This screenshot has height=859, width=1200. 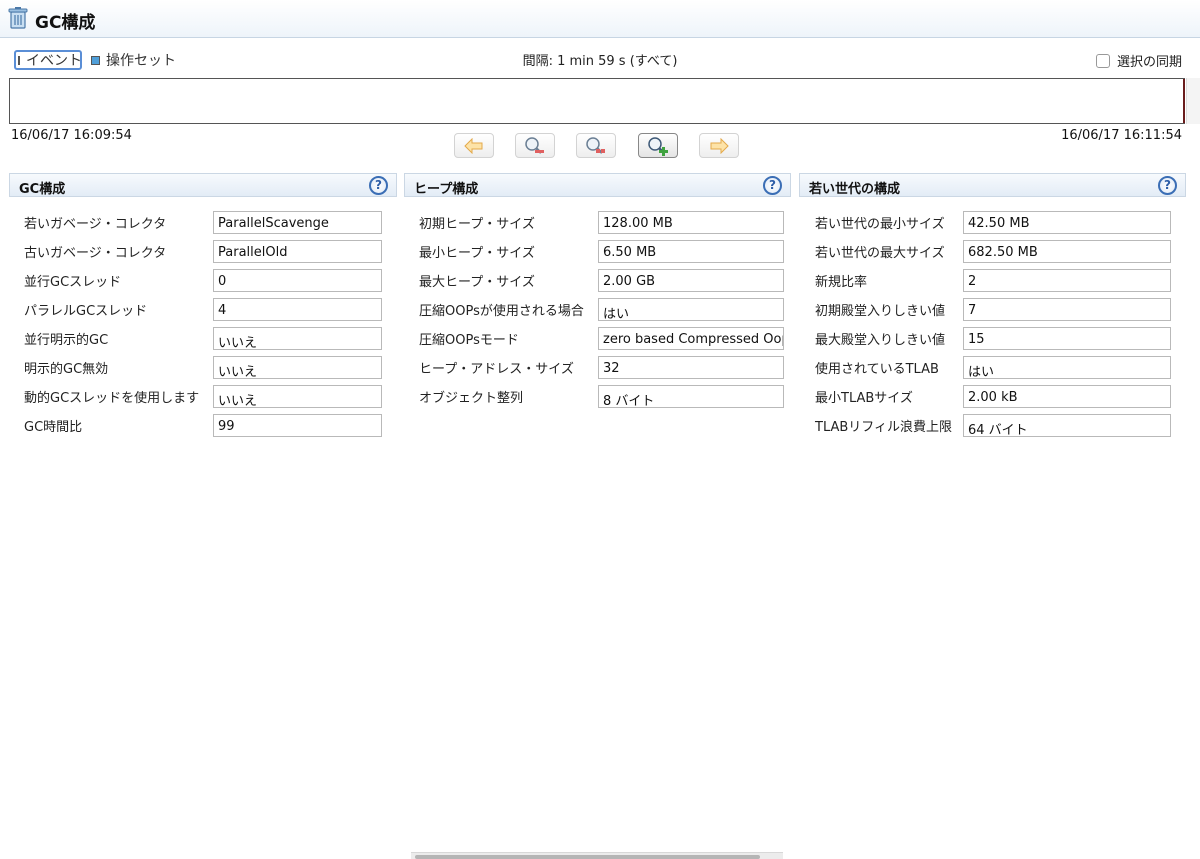 I want to click on zoom-out-button, so click(x=535, y=145).